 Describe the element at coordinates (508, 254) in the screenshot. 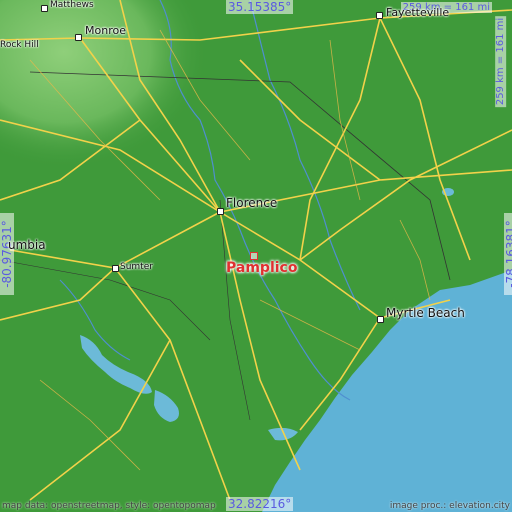

I see `longitude-right-label: -78.16381°` at that location.